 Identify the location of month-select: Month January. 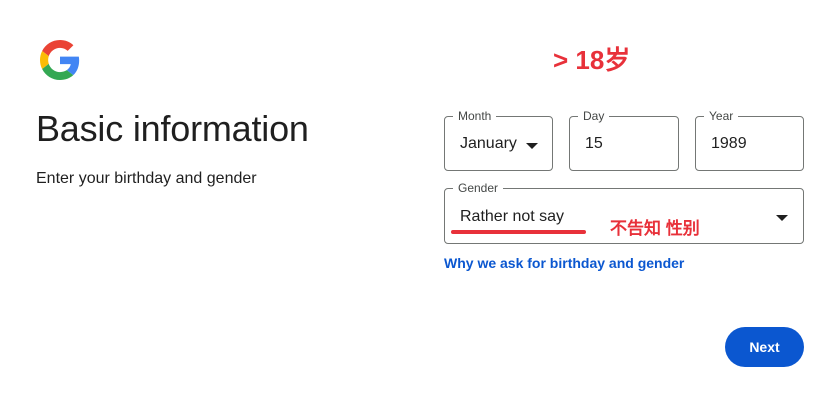
(498, 140).